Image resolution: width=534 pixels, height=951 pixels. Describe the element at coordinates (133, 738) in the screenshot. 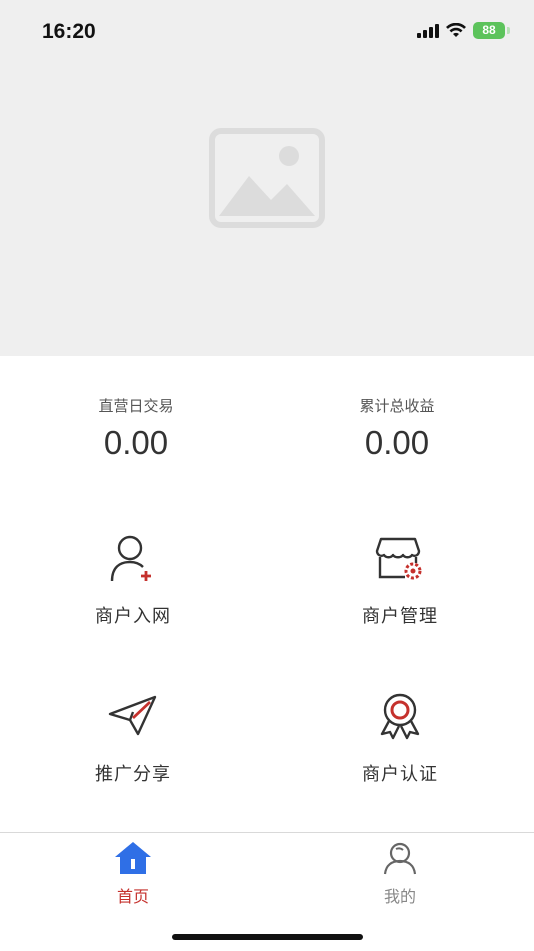

I see `menu-promote-share: 推广分享` at that location.